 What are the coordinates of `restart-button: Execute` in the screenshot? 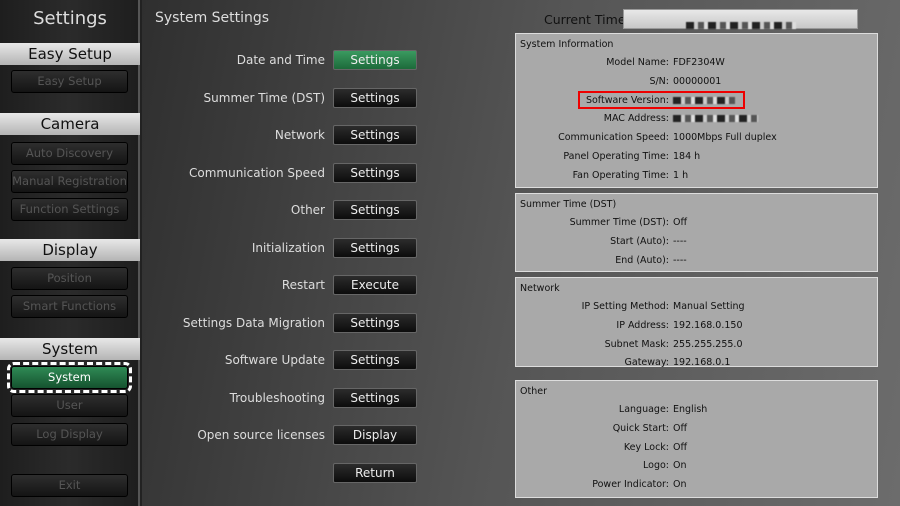 It's located at (375, 285).